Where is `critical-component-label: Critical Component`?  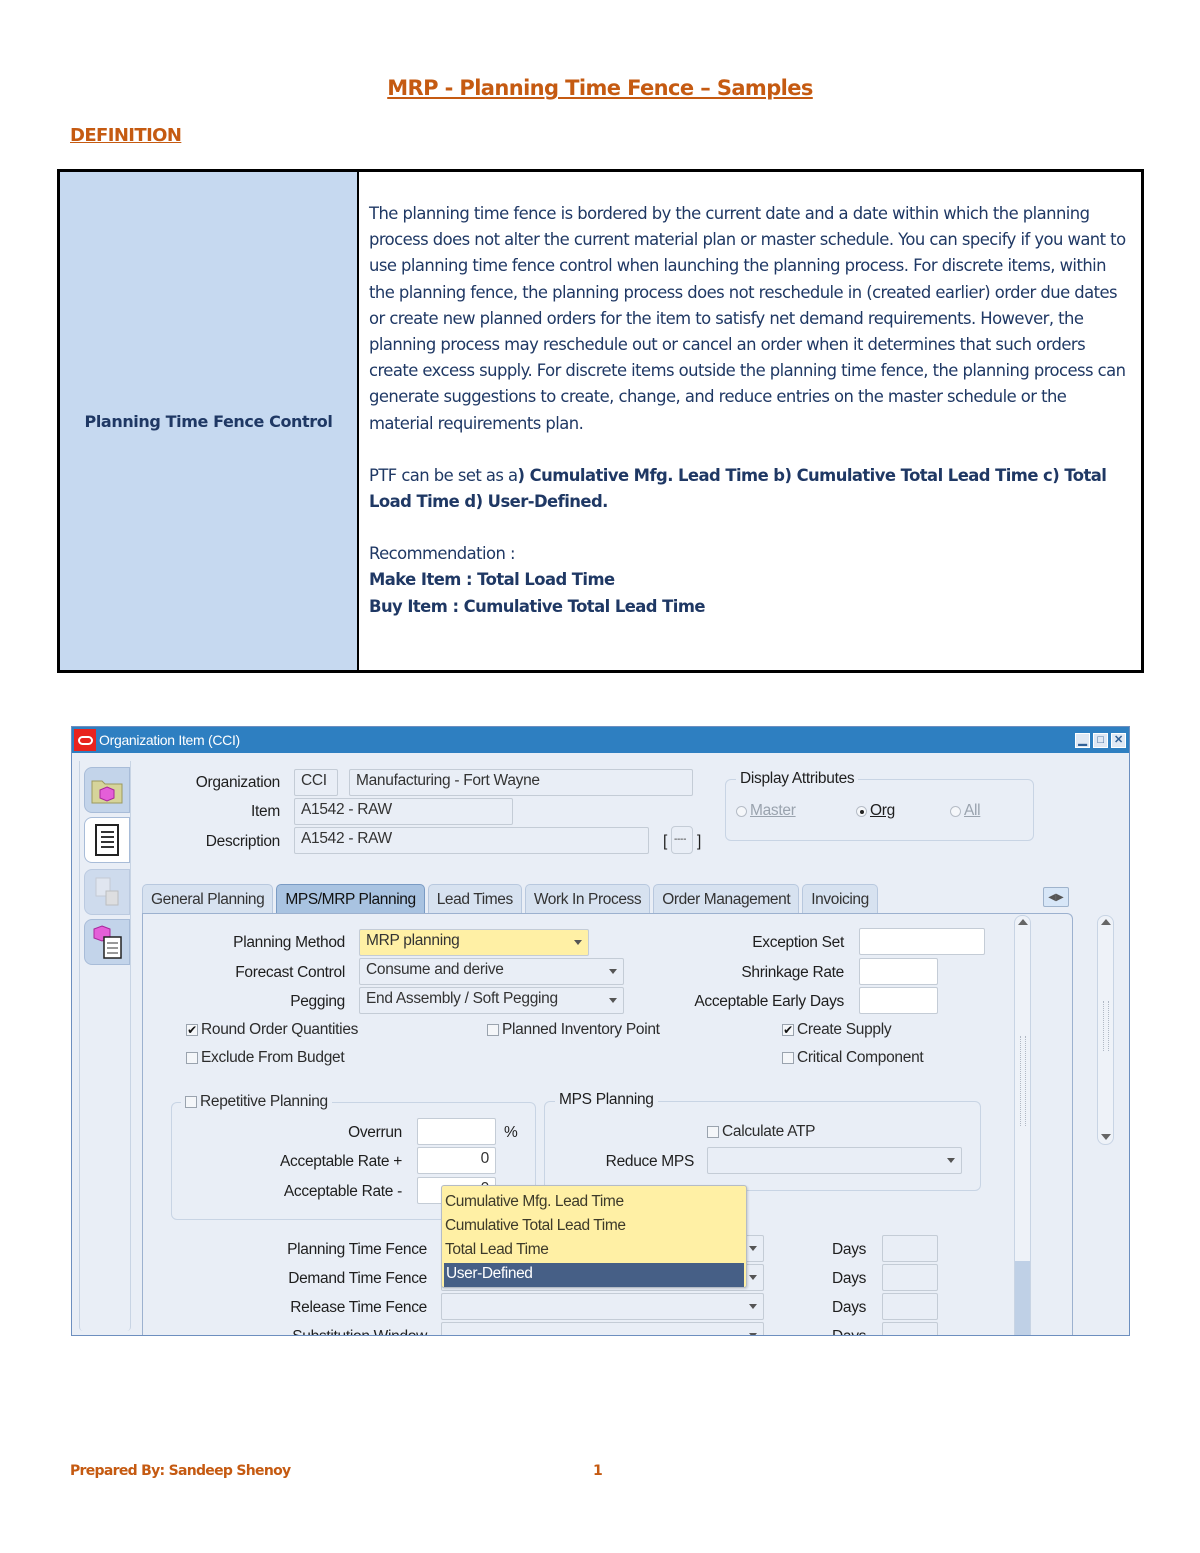
critical-component-label: Critical Component is located at coordinates (860, 1057).